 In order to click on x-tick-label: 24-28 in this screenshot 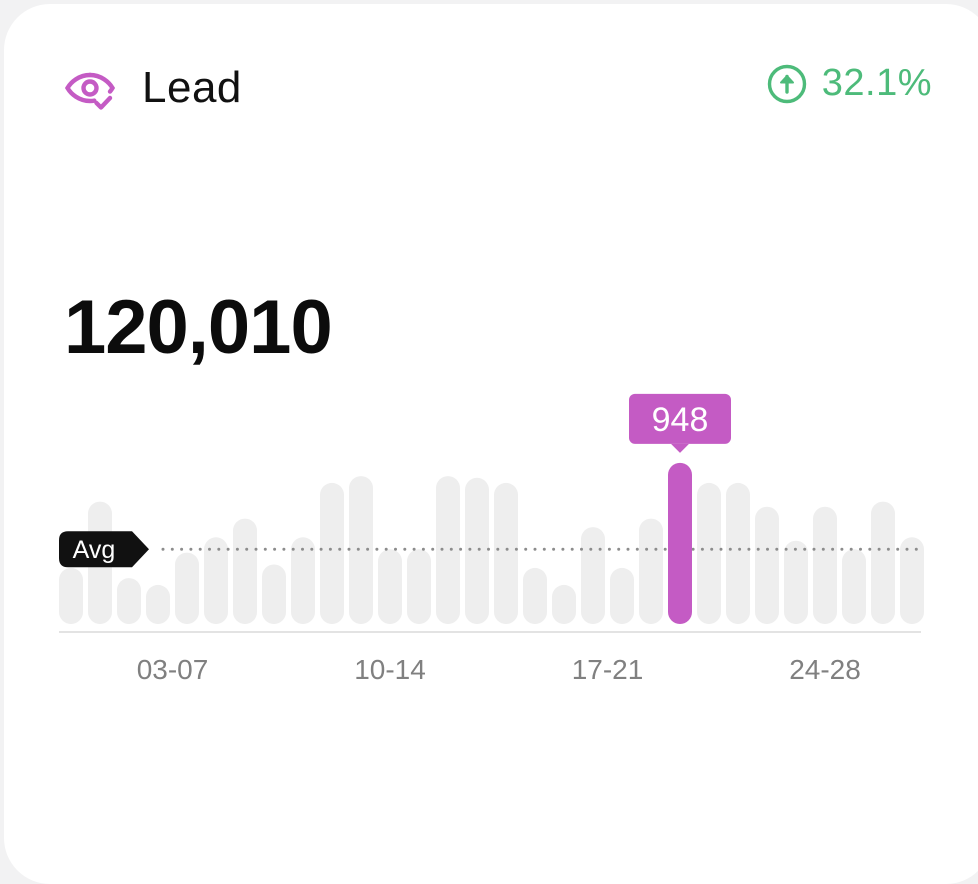, I will do `click(825, 669)`.